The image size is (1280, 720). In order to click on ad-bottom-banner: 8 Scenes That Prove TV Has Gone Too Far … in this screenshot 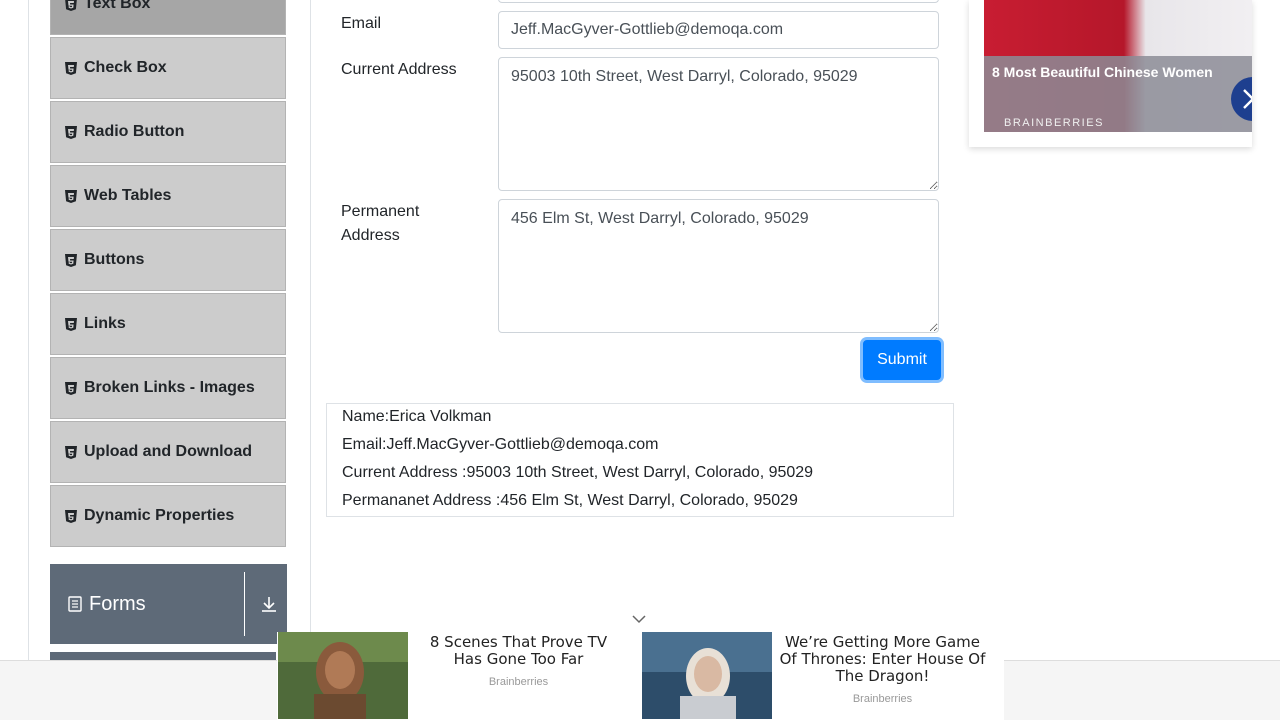, I will do `click(640, 676)`.